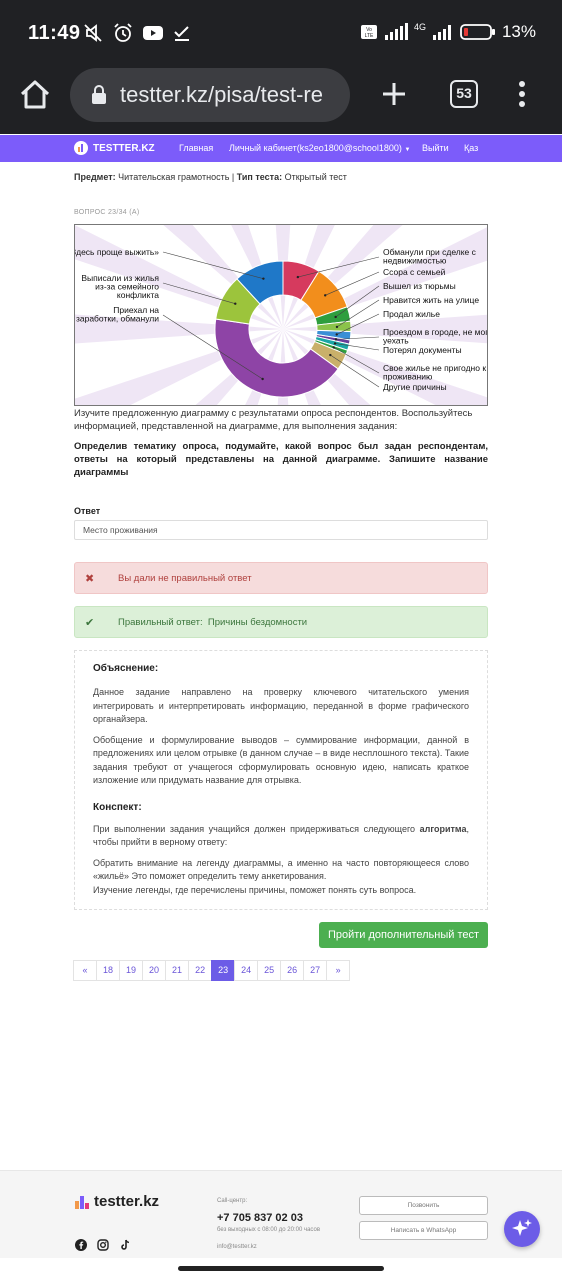  What do you see at coordinates (131, 970) in the screenshot?
I see `page-link: 19` at bounding box center [131, 970].